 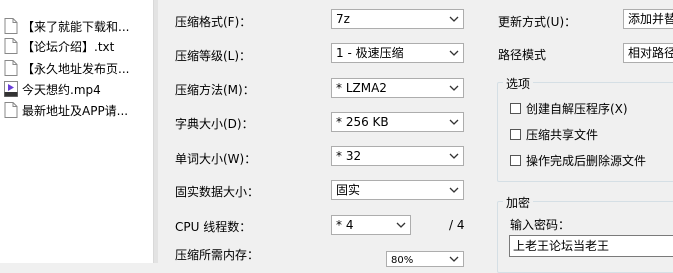 What do you see at coordinates (397, 19) in the screenshot?
I see `format-select: 7z` at bounding box center [397, 19].